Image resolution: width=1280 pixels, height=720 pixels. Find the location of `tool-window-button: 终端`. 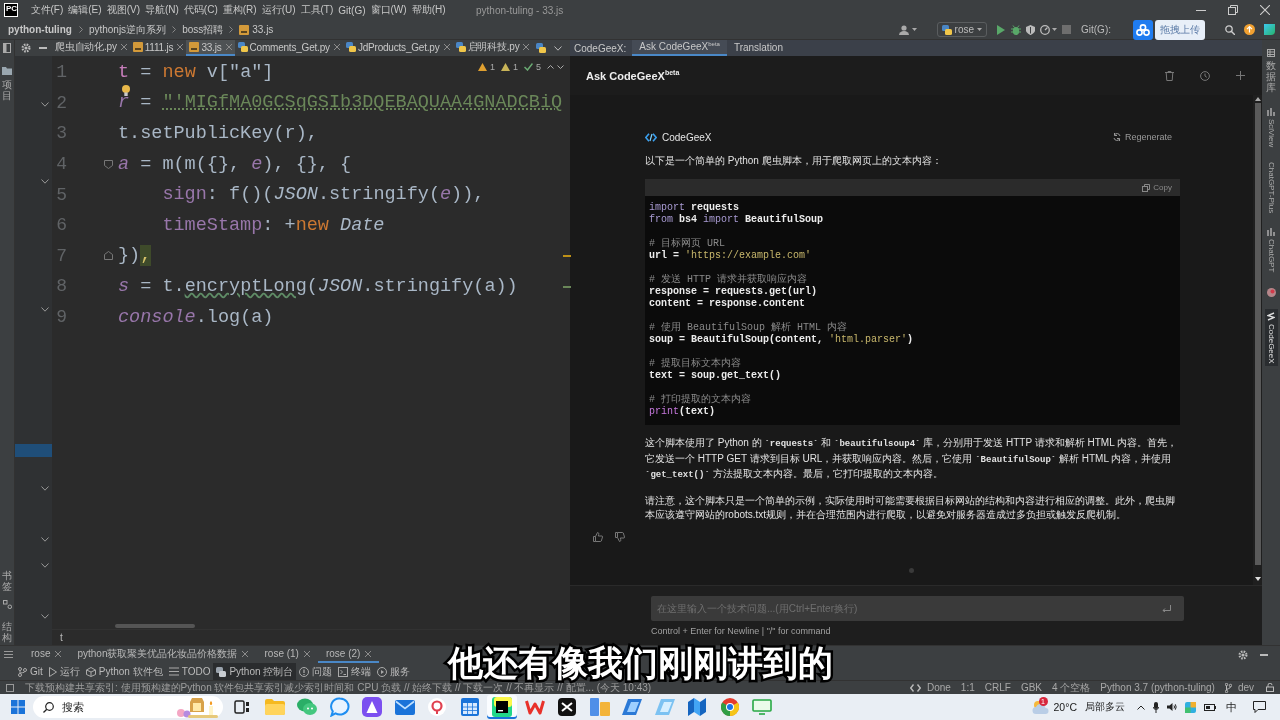

tool-window-button: 终端 is located at coordinates (355, 671).